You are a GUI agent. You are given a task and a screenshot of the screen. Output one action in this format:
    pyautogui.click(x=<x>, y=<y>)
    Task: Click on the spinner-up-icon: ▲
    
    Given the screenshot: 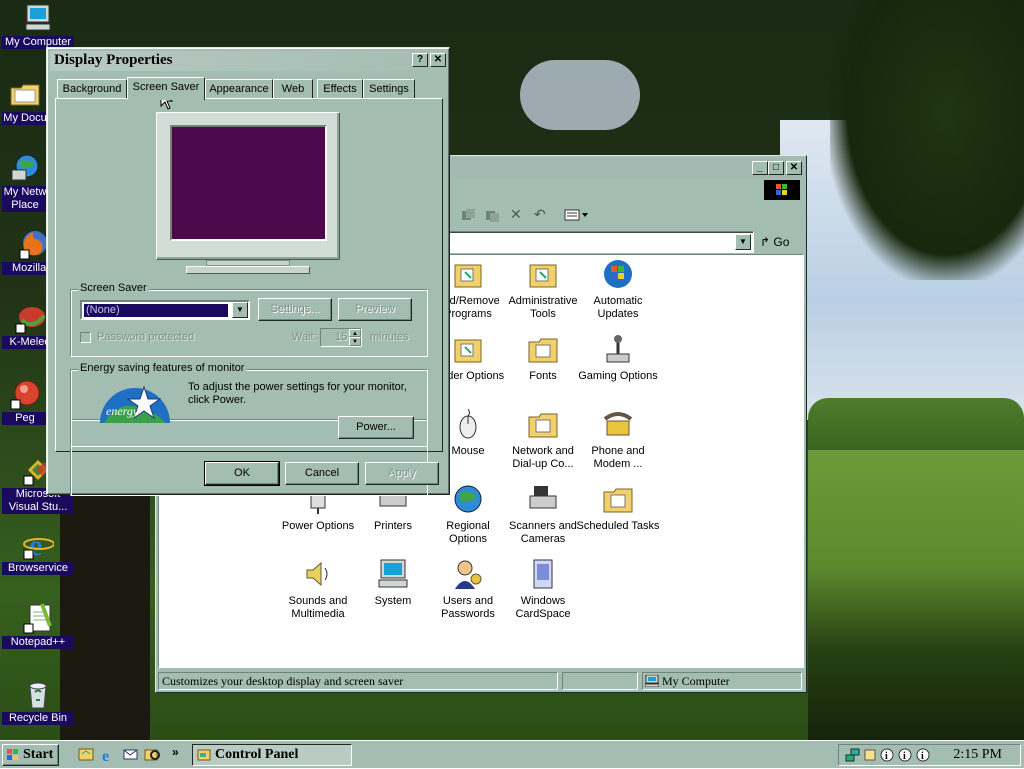 What is the action you would take?
    pyautogui.click(x=355, y=333)
    